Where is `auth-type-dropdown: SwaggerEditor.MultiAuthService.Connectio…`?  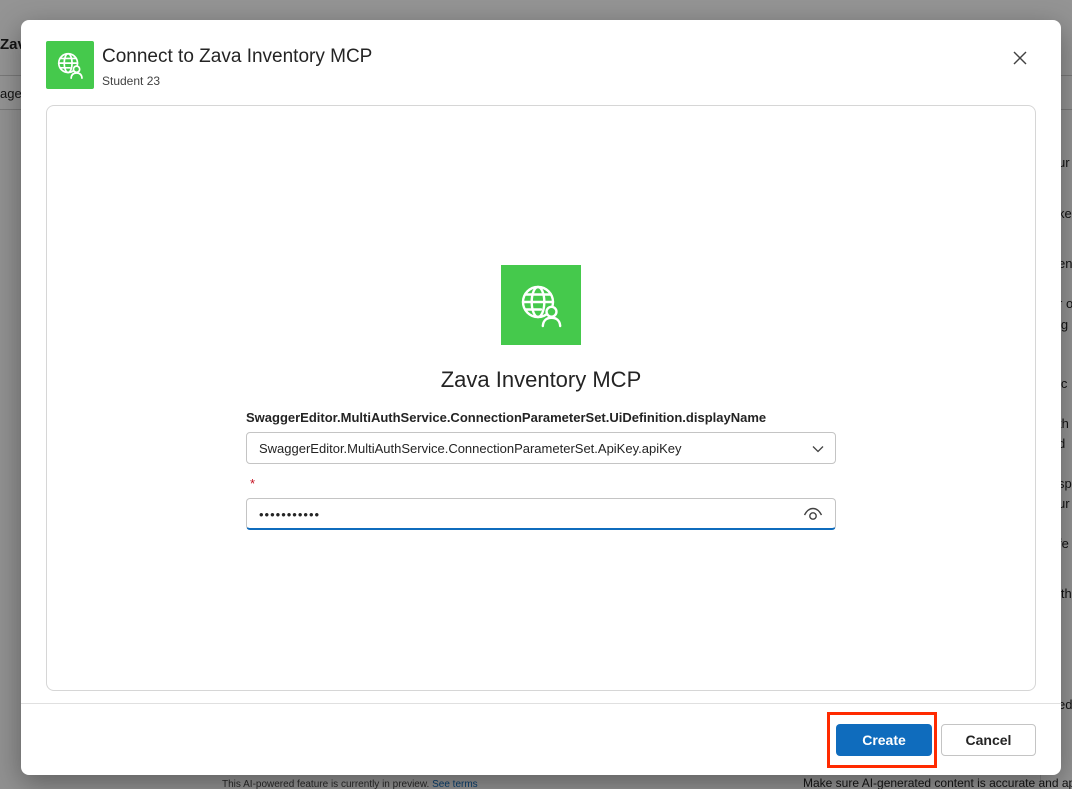
auth-type-dropdown: SwaggerEditor.MultiAuthService.Connectio… is located at coordinates (541, 448).